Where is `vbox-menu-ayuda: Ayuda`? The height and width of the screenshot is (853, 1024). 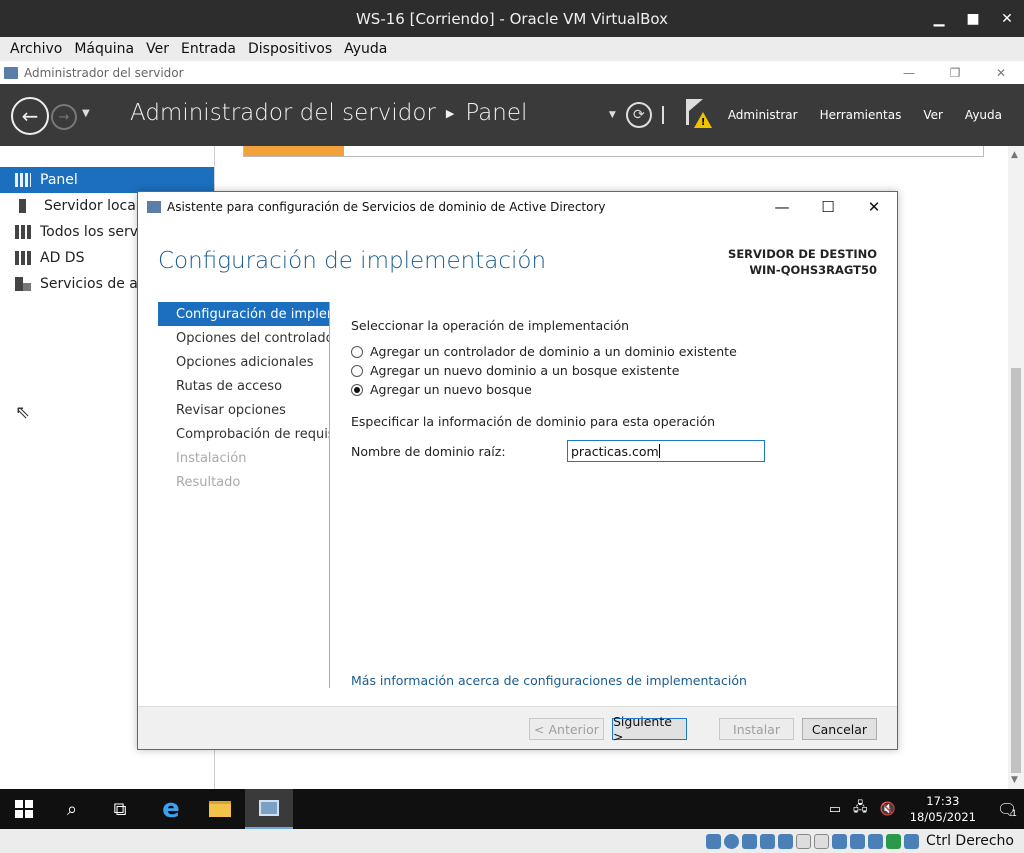 vbox-menu-ayuda: Ayuda is located at coordinates (366, 49).